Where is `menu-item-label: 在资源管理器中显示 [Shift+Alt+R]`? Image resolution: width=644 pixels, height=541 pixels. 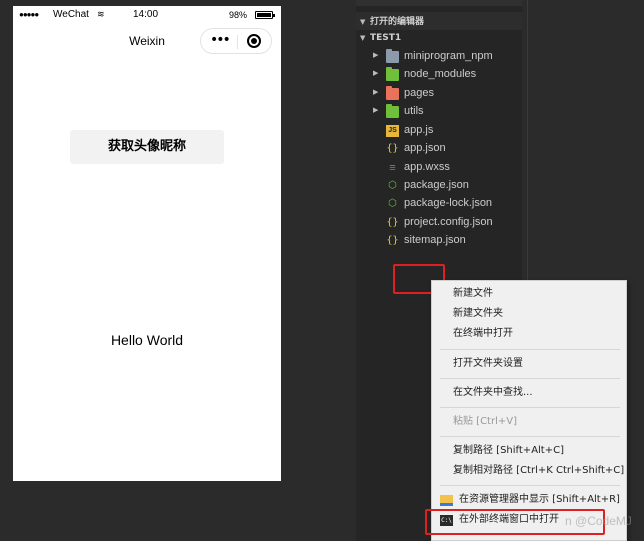 menu-item-label: 在资源管理器中显示 [Shift+Alt+R] is located at coordinates (539, 499).